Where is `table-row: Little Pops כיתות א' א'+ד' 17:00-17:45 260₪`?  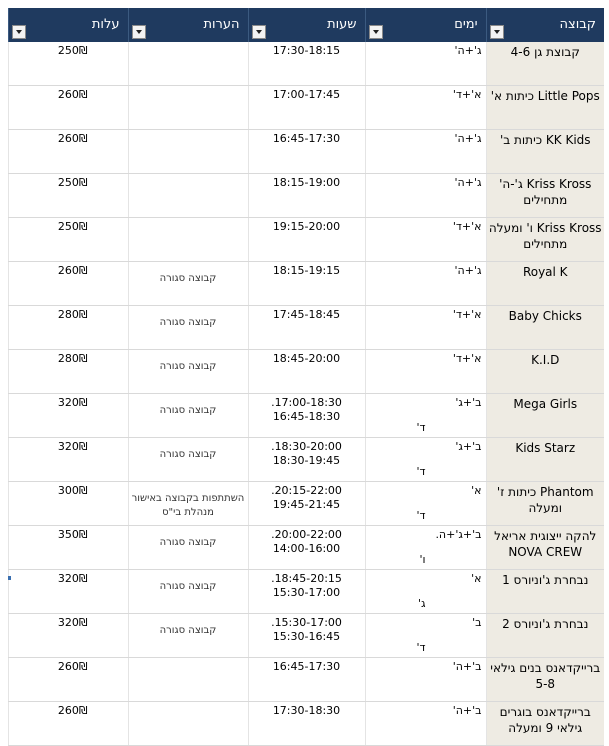 table-row: Little Pops כיתות א' א'+ד' 17:00-17:45 260₪ is located at coordinates (305, 107).